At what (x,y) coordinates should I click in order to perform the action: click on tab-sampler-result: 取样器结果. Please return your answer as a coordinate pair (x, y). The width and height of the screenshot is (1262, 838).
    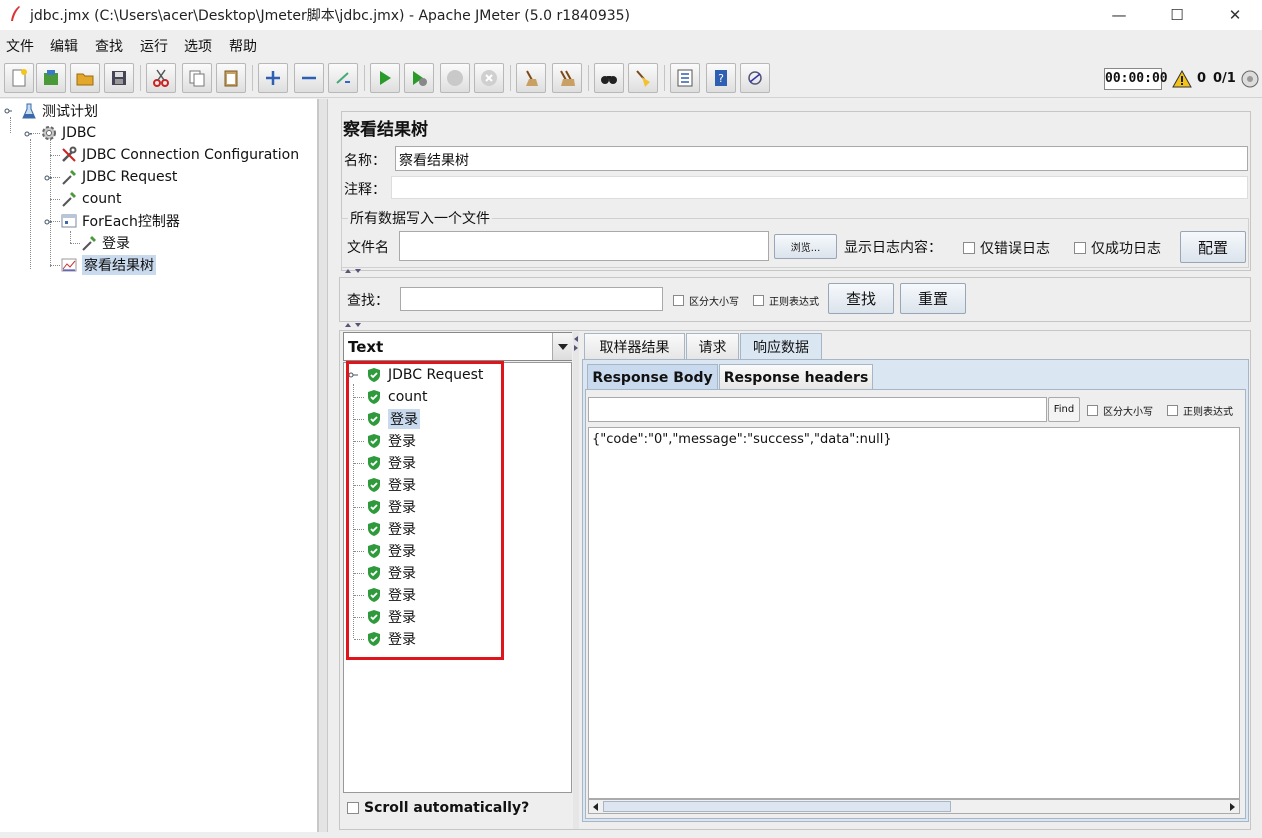
    Looking at the image, I should click on (634, 346).